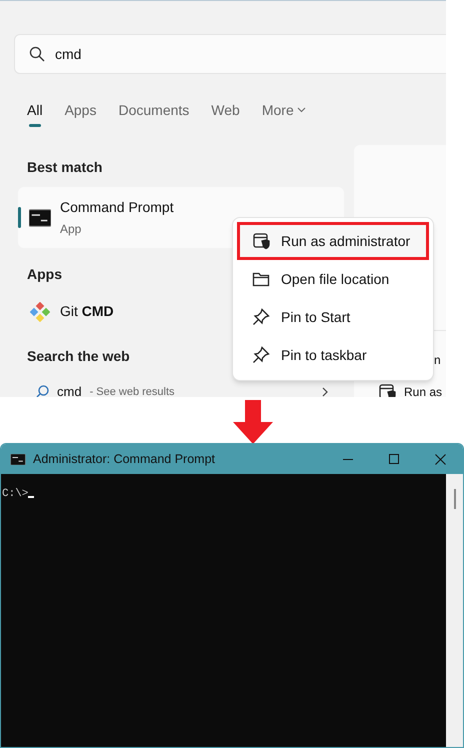 This screenshot has height=748, width=464. What do you see at coordinates (301, 110) in the screenshot?
I see `chevron-down-icon` at bounding box center [301, 110].